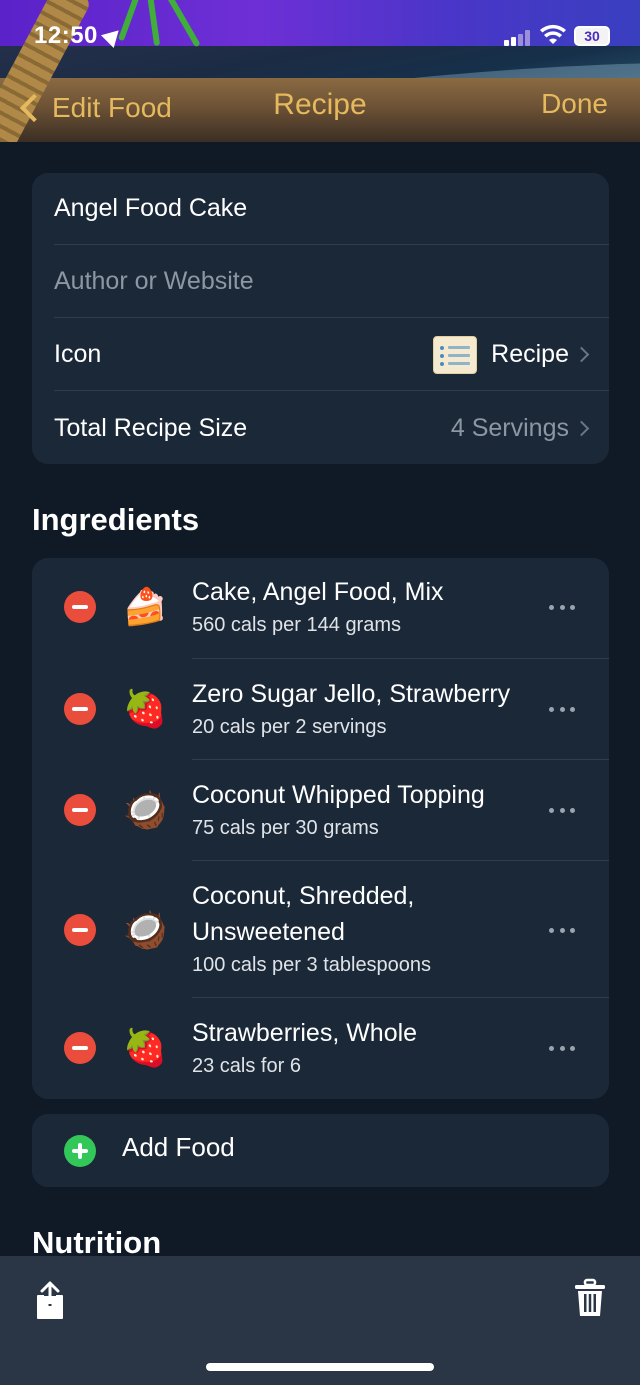  What do you see at coordinates (145, 607) in the screenshot?
I see `cake-icon: 🍰` at bounding box center [145, 607].